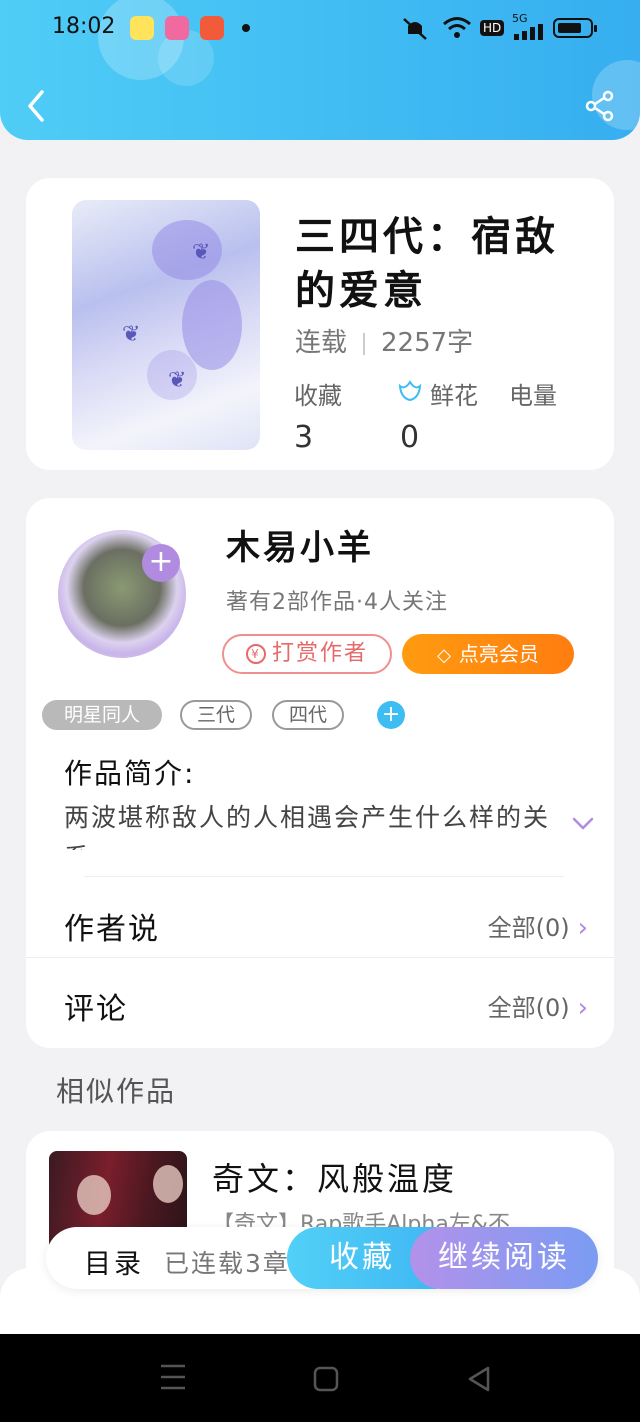  I want to click on book-title: 三四代：宿敌的爱意, so click(427, 264).